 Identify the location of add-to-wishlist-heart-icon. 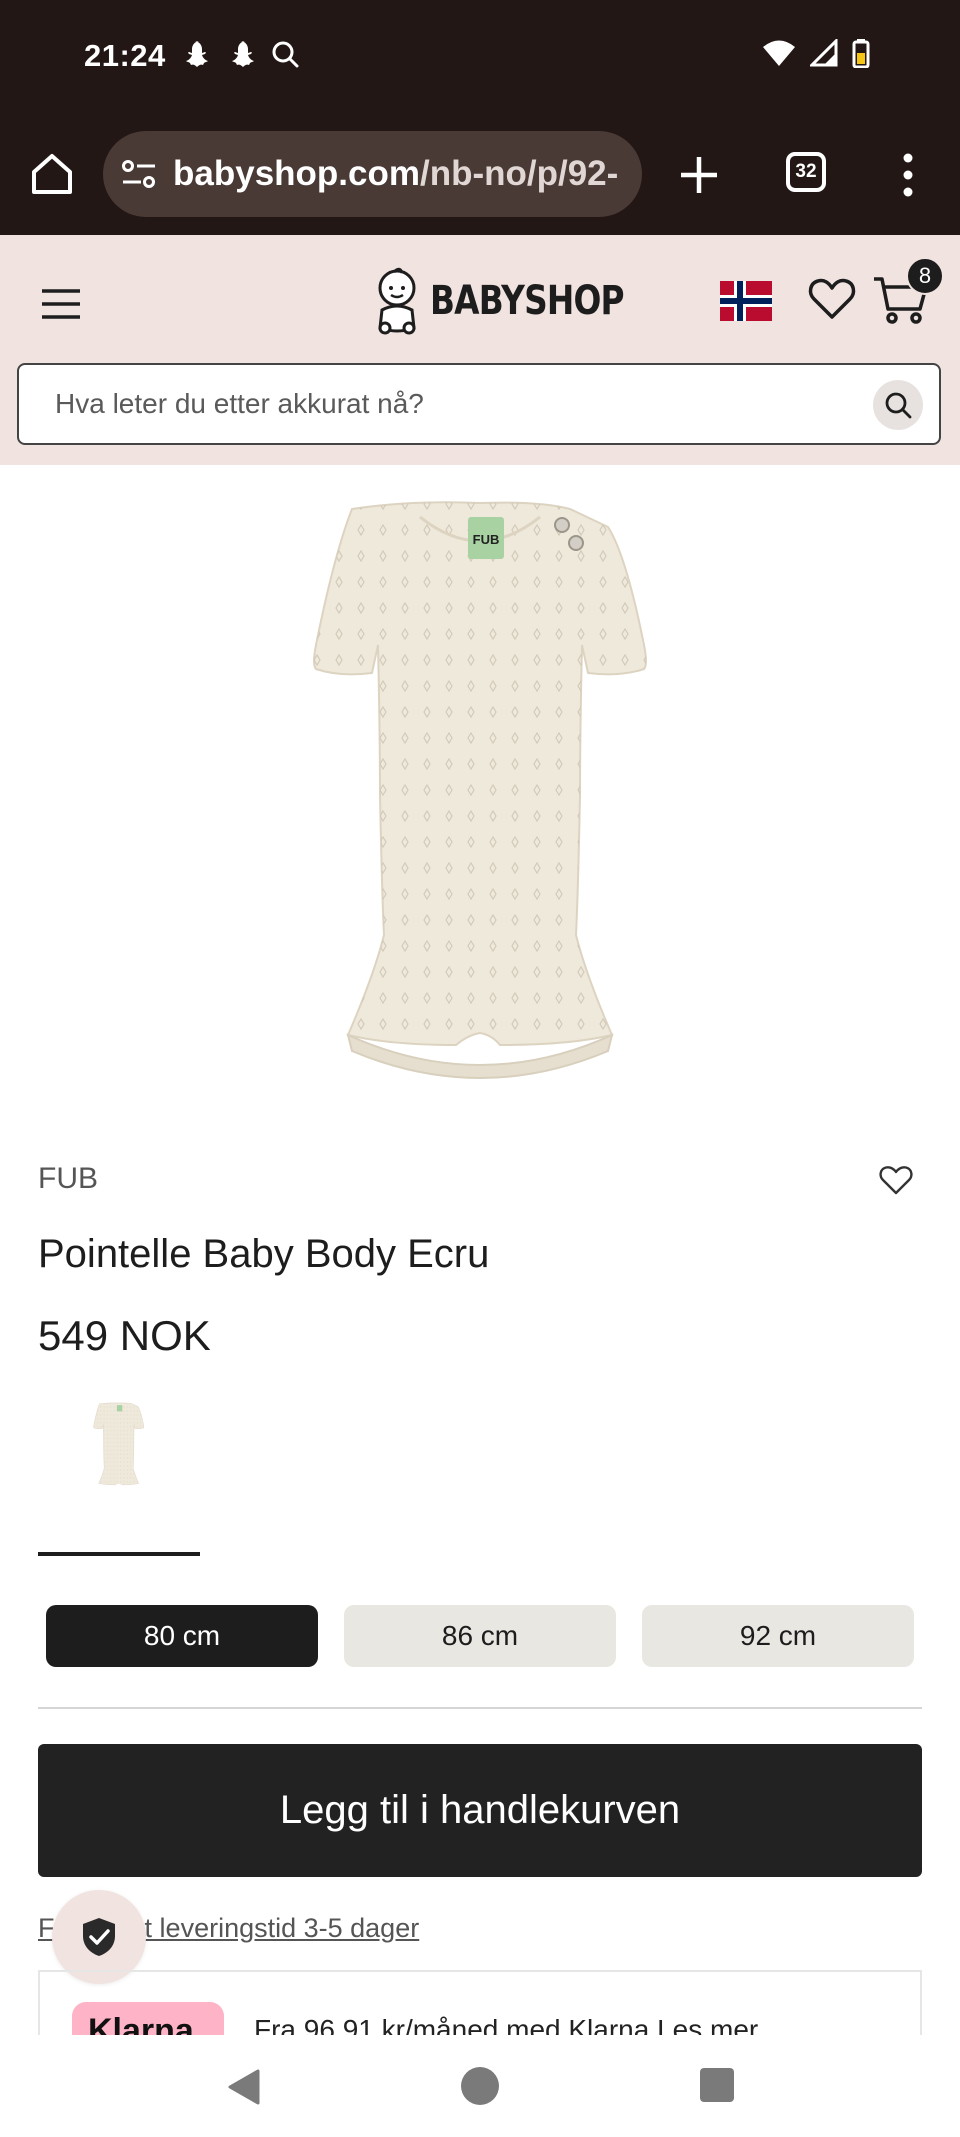
(896, 1180).